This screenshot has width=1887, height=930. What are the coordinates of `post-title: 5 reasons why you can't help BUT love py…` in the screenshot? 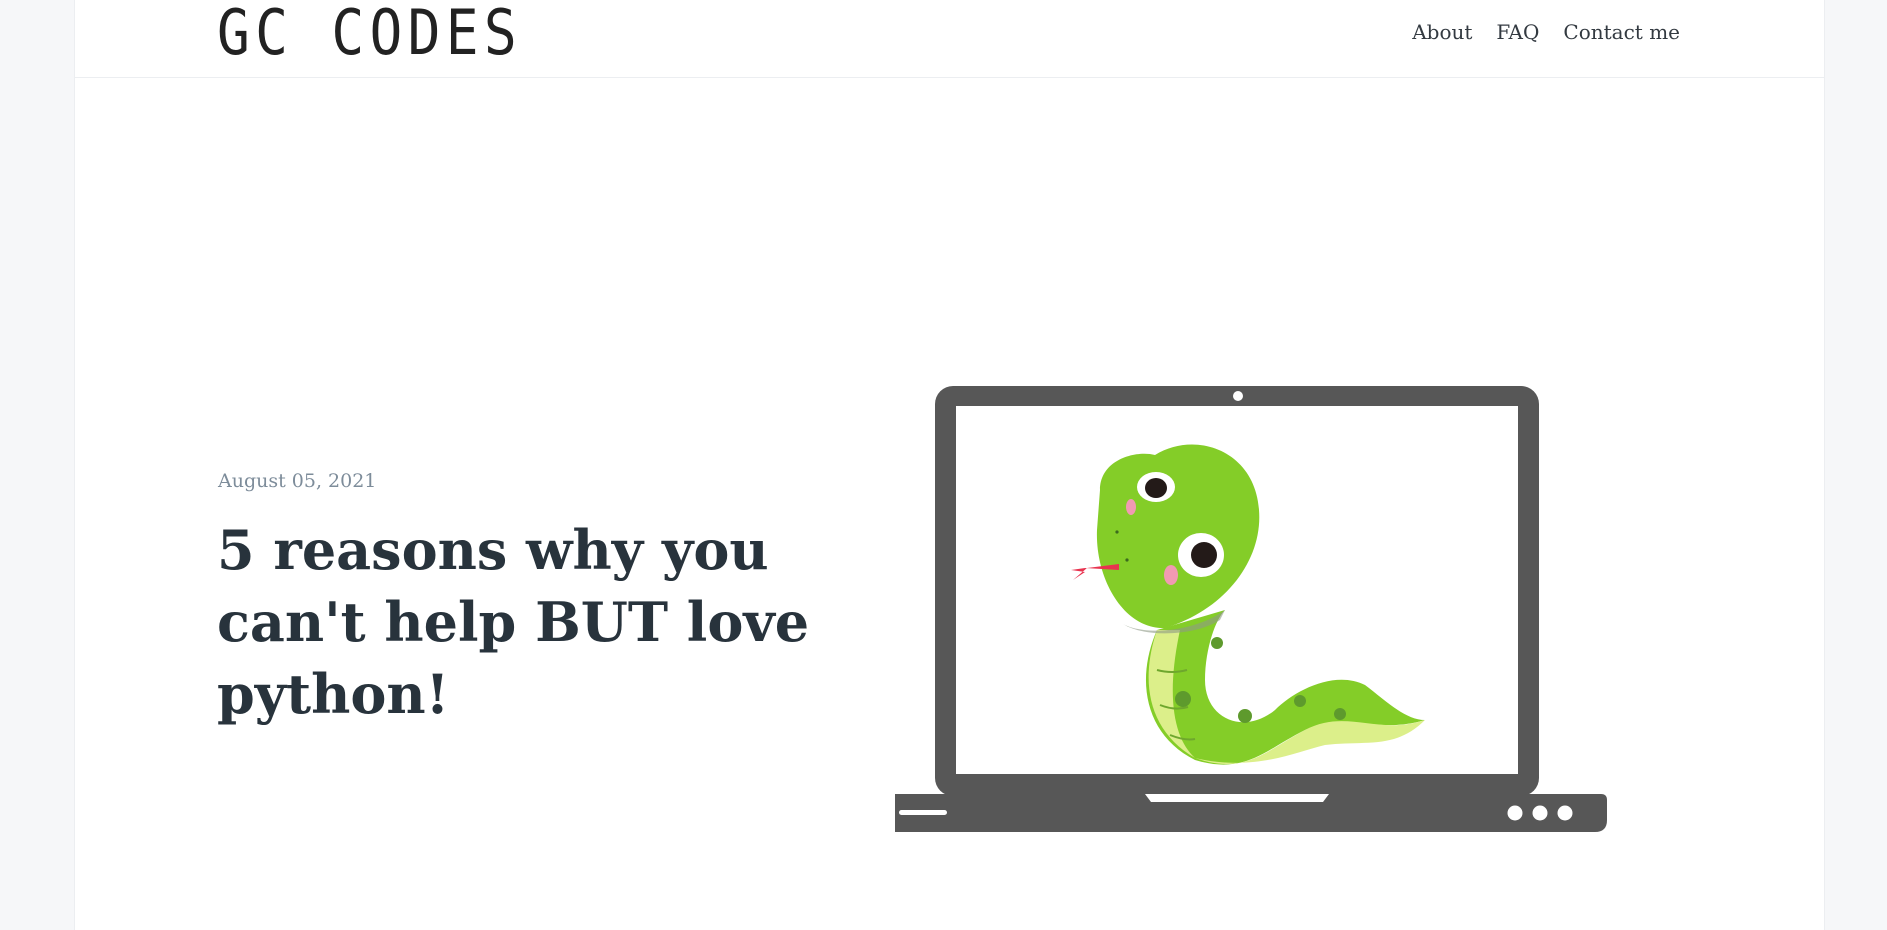 It's located at (513, 622).